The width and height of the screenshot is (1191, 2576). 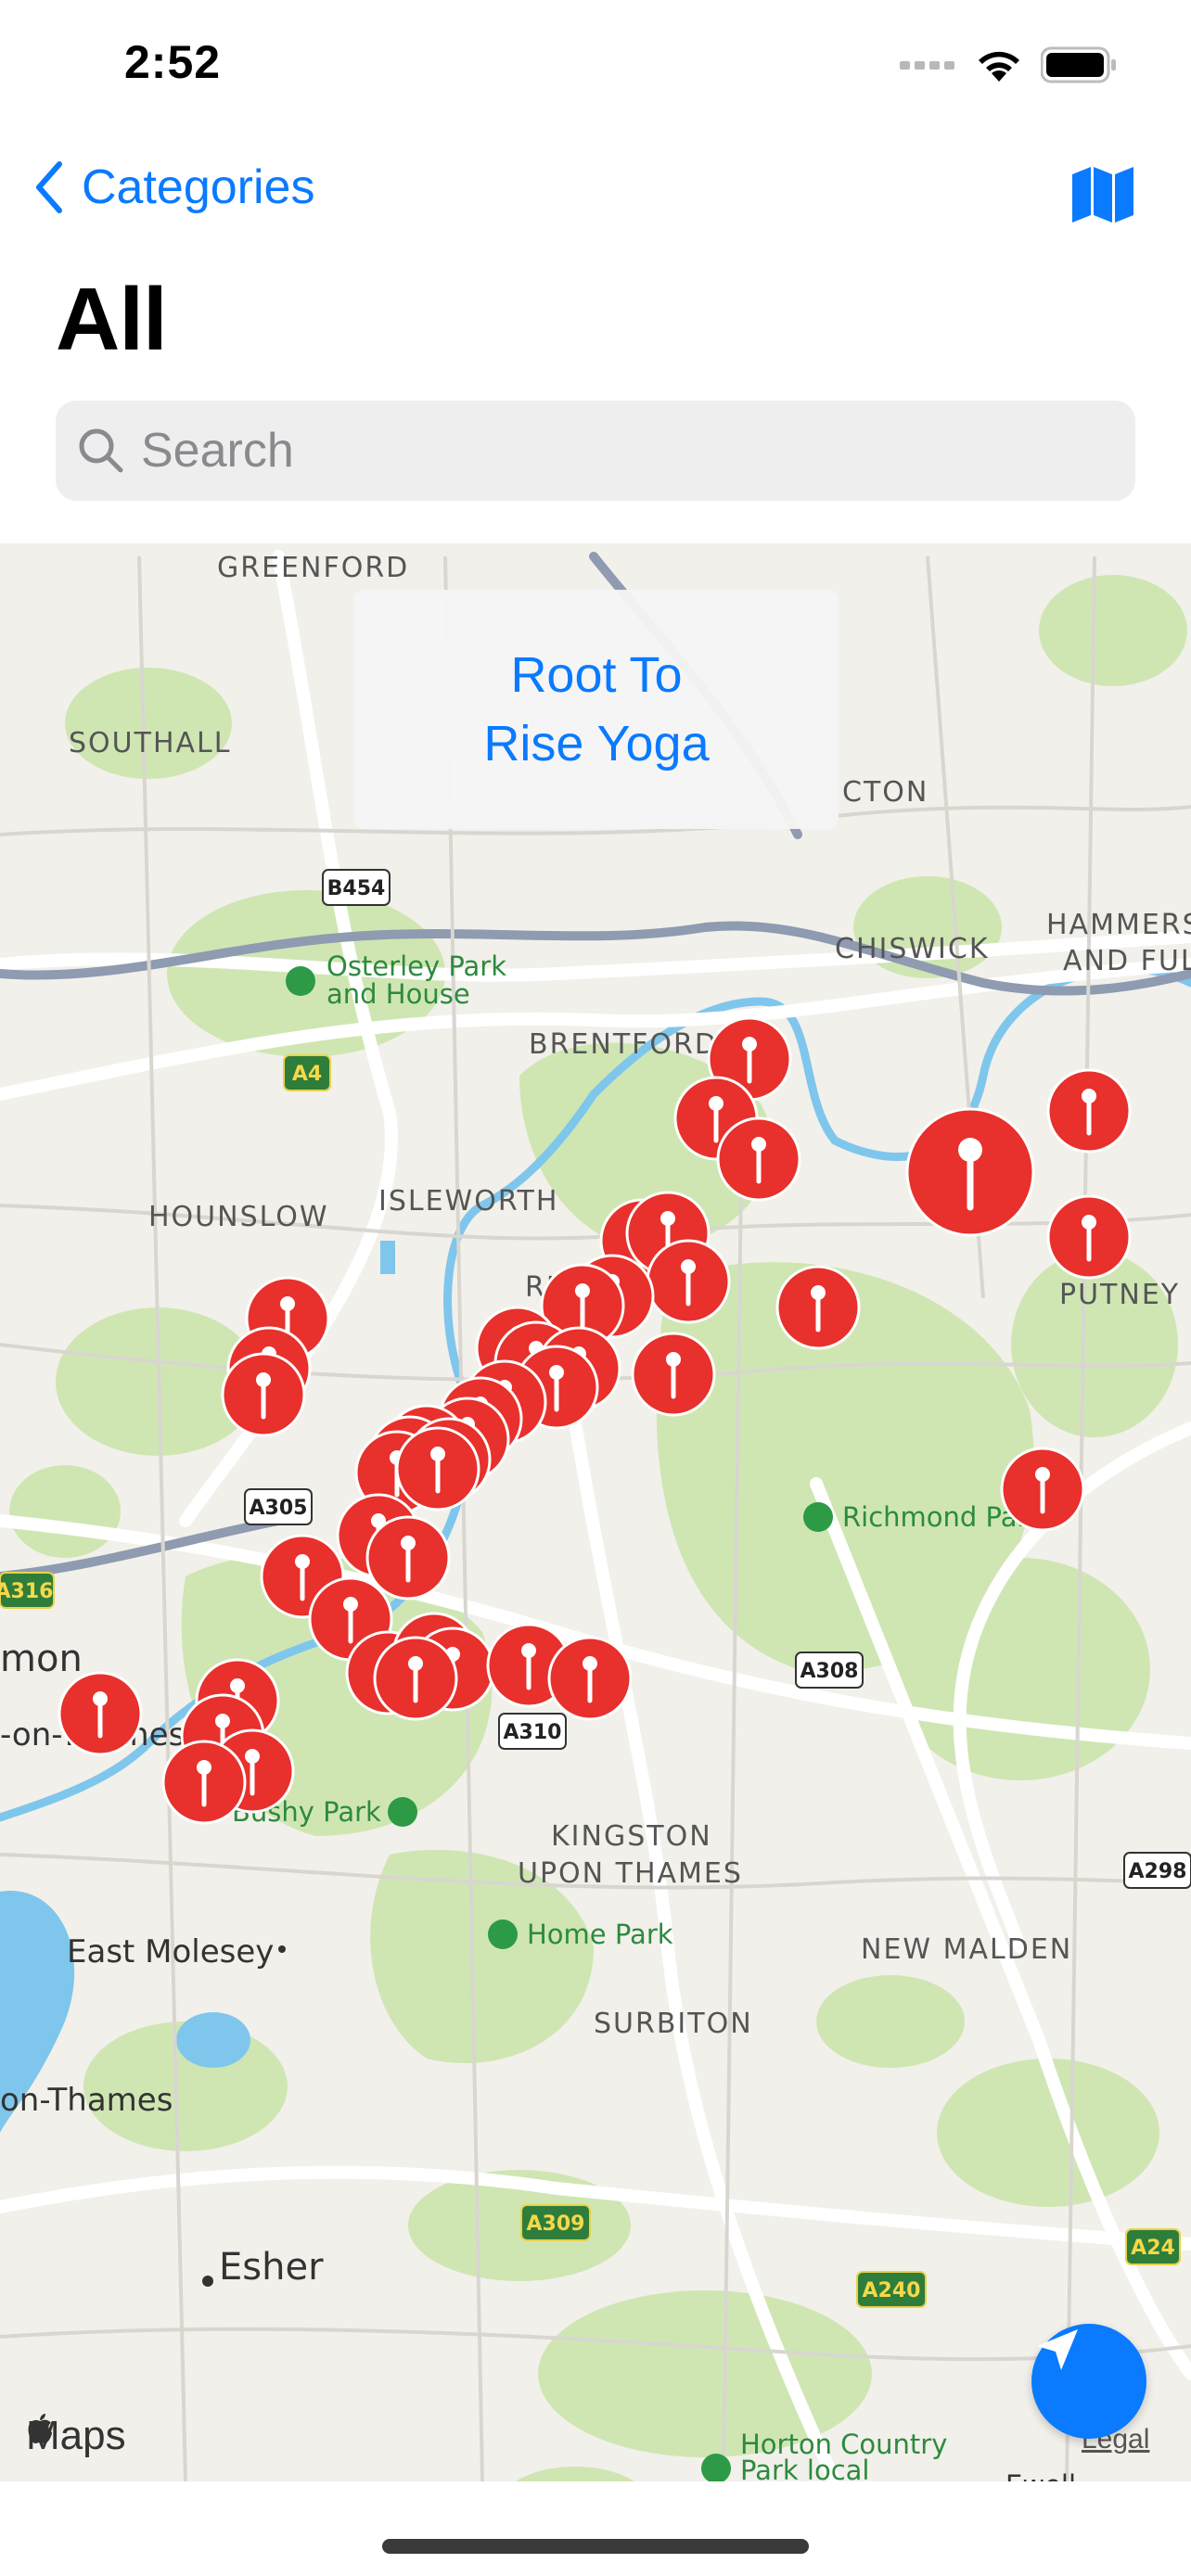 What do you see at coordinates (86, 2100) in the screenshot?
I see `map-label: on-Thames` at bounding box center [86, 2100].